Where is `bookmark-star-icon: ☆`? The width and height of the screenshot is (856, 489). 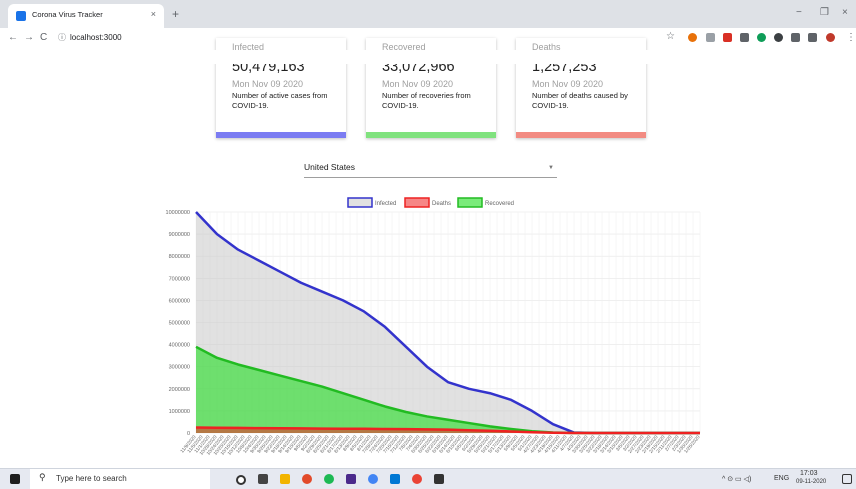 bookmark-star-icon: ☆ is located at coordinates (670, 36).